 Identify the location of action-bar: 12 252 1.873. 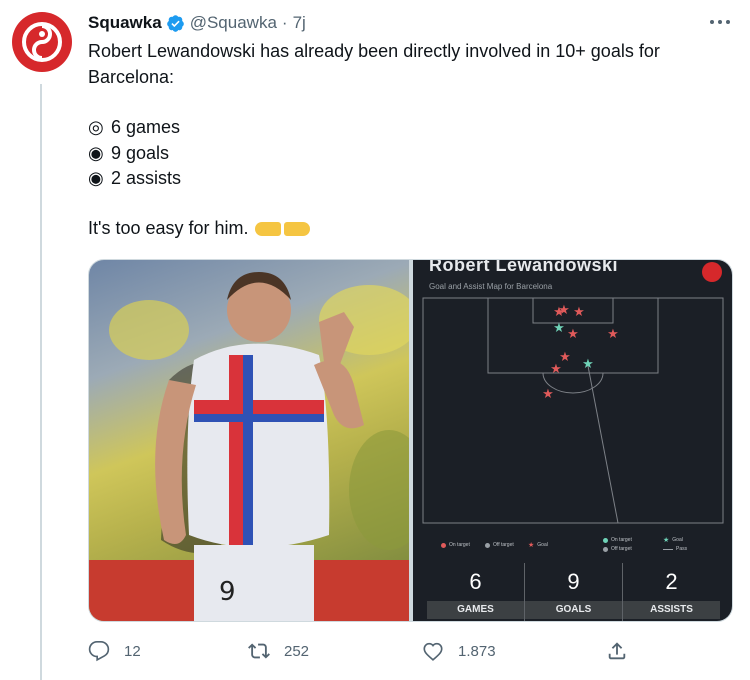
(368, 651).